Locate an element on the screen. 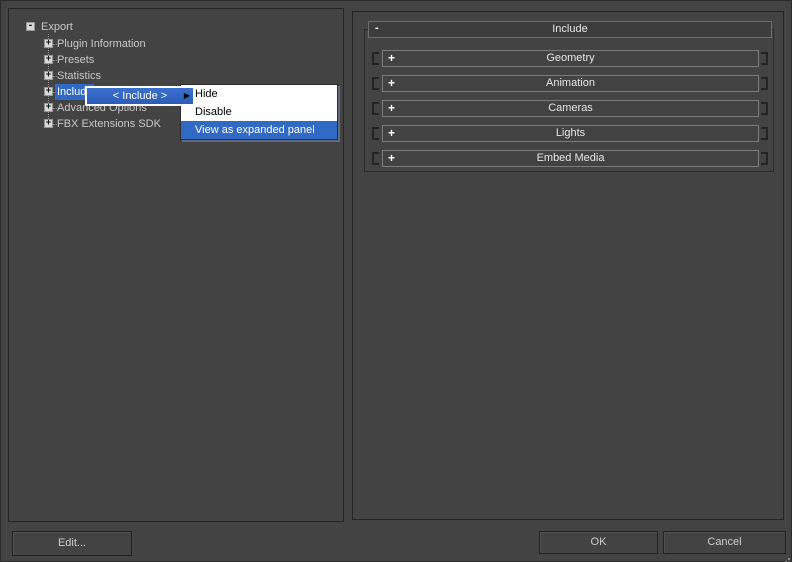  menu-item-disable: Disable is located at coordinates (259, 112).